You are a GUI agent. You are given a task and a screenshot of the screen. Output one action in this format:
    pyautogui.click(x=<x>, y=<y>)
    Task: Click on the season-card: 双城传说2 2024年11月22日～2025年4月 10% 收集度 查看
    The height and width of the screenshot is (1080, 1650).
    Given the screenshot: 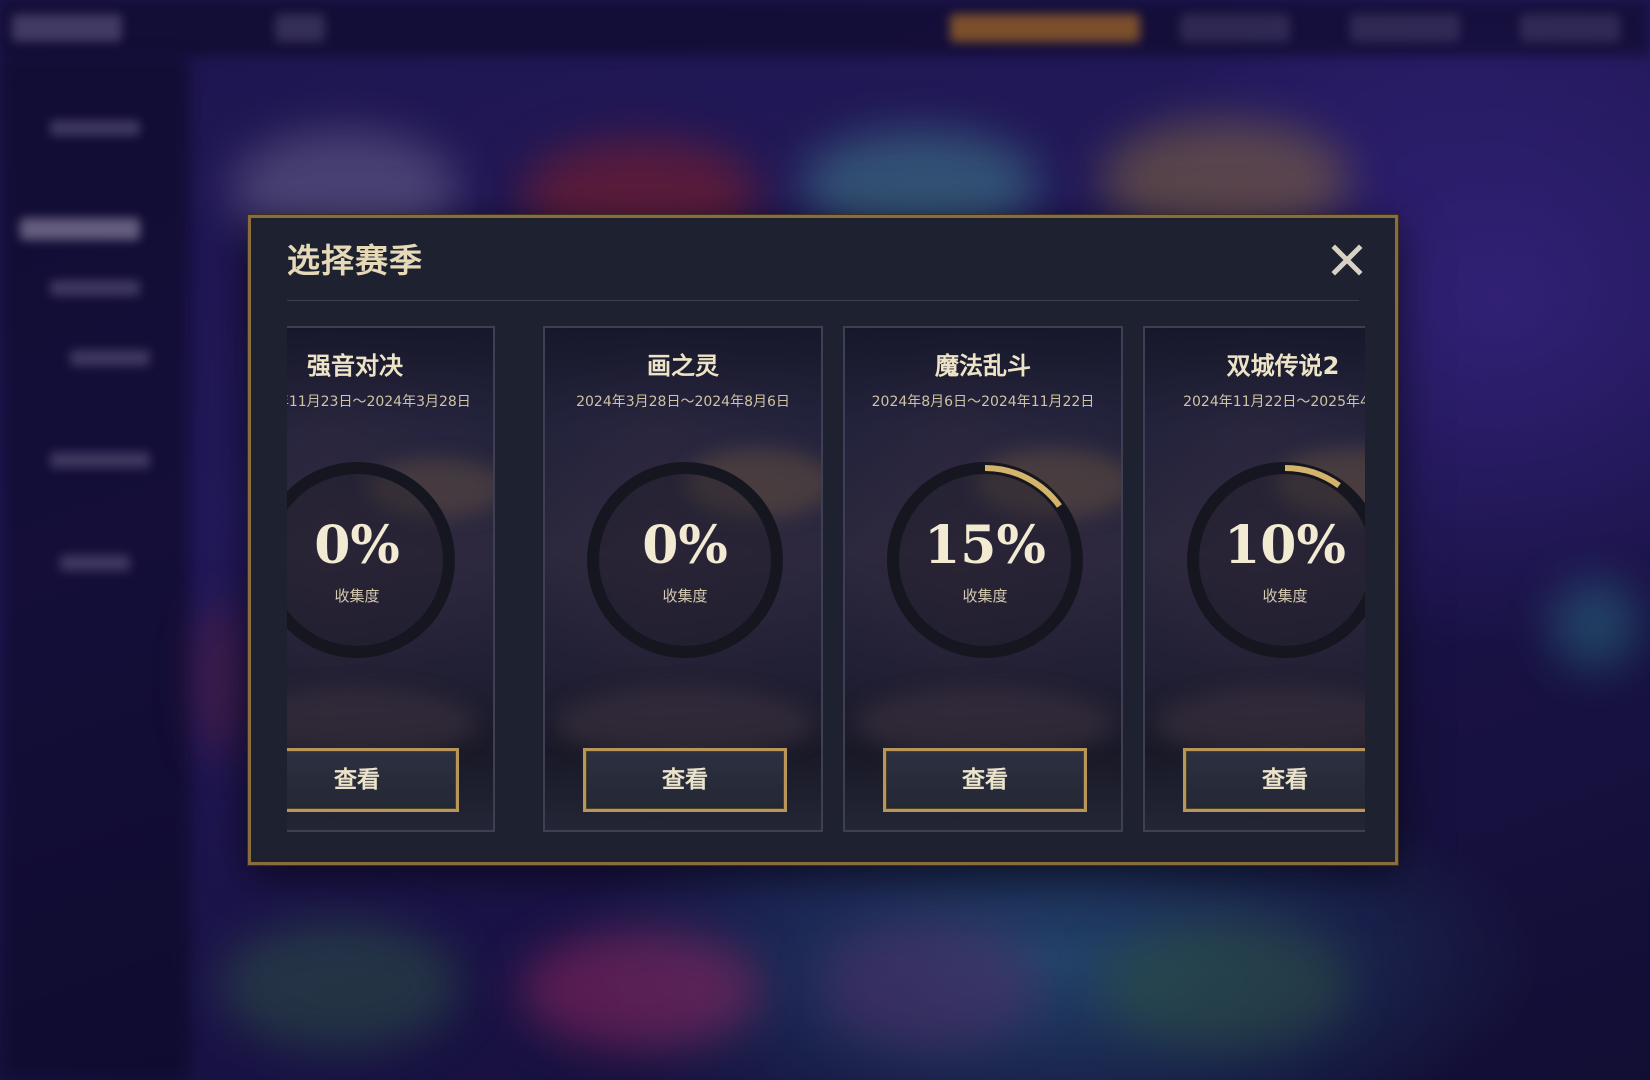 What is the action you would take?
    pyautogui.click(x=1254, y=579)
    